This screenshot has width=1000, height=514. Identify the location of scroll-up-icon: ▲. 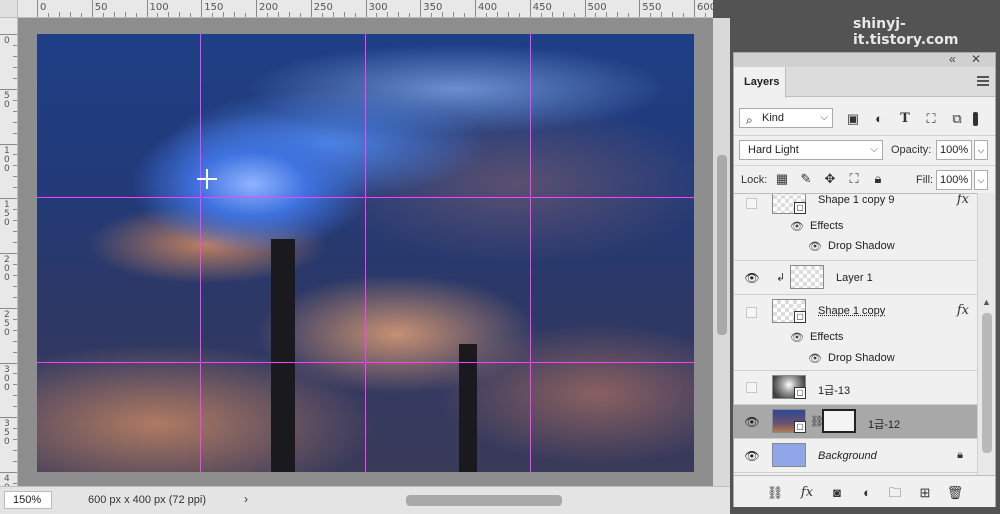
(986, 302).